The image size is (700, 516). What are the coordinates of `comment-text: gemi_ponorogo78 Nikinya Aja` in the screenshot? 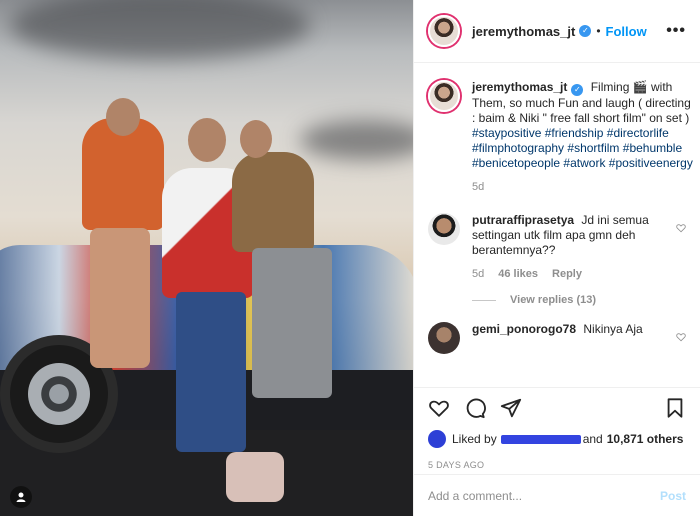 It's located at (567, 329).